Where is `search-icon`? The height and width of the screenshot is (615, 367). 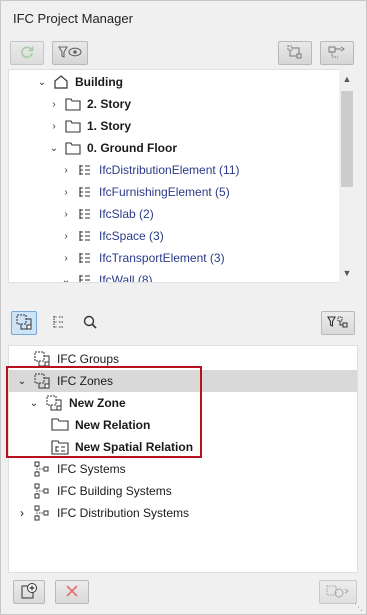
search-icon is located at coordinates (90, 323).